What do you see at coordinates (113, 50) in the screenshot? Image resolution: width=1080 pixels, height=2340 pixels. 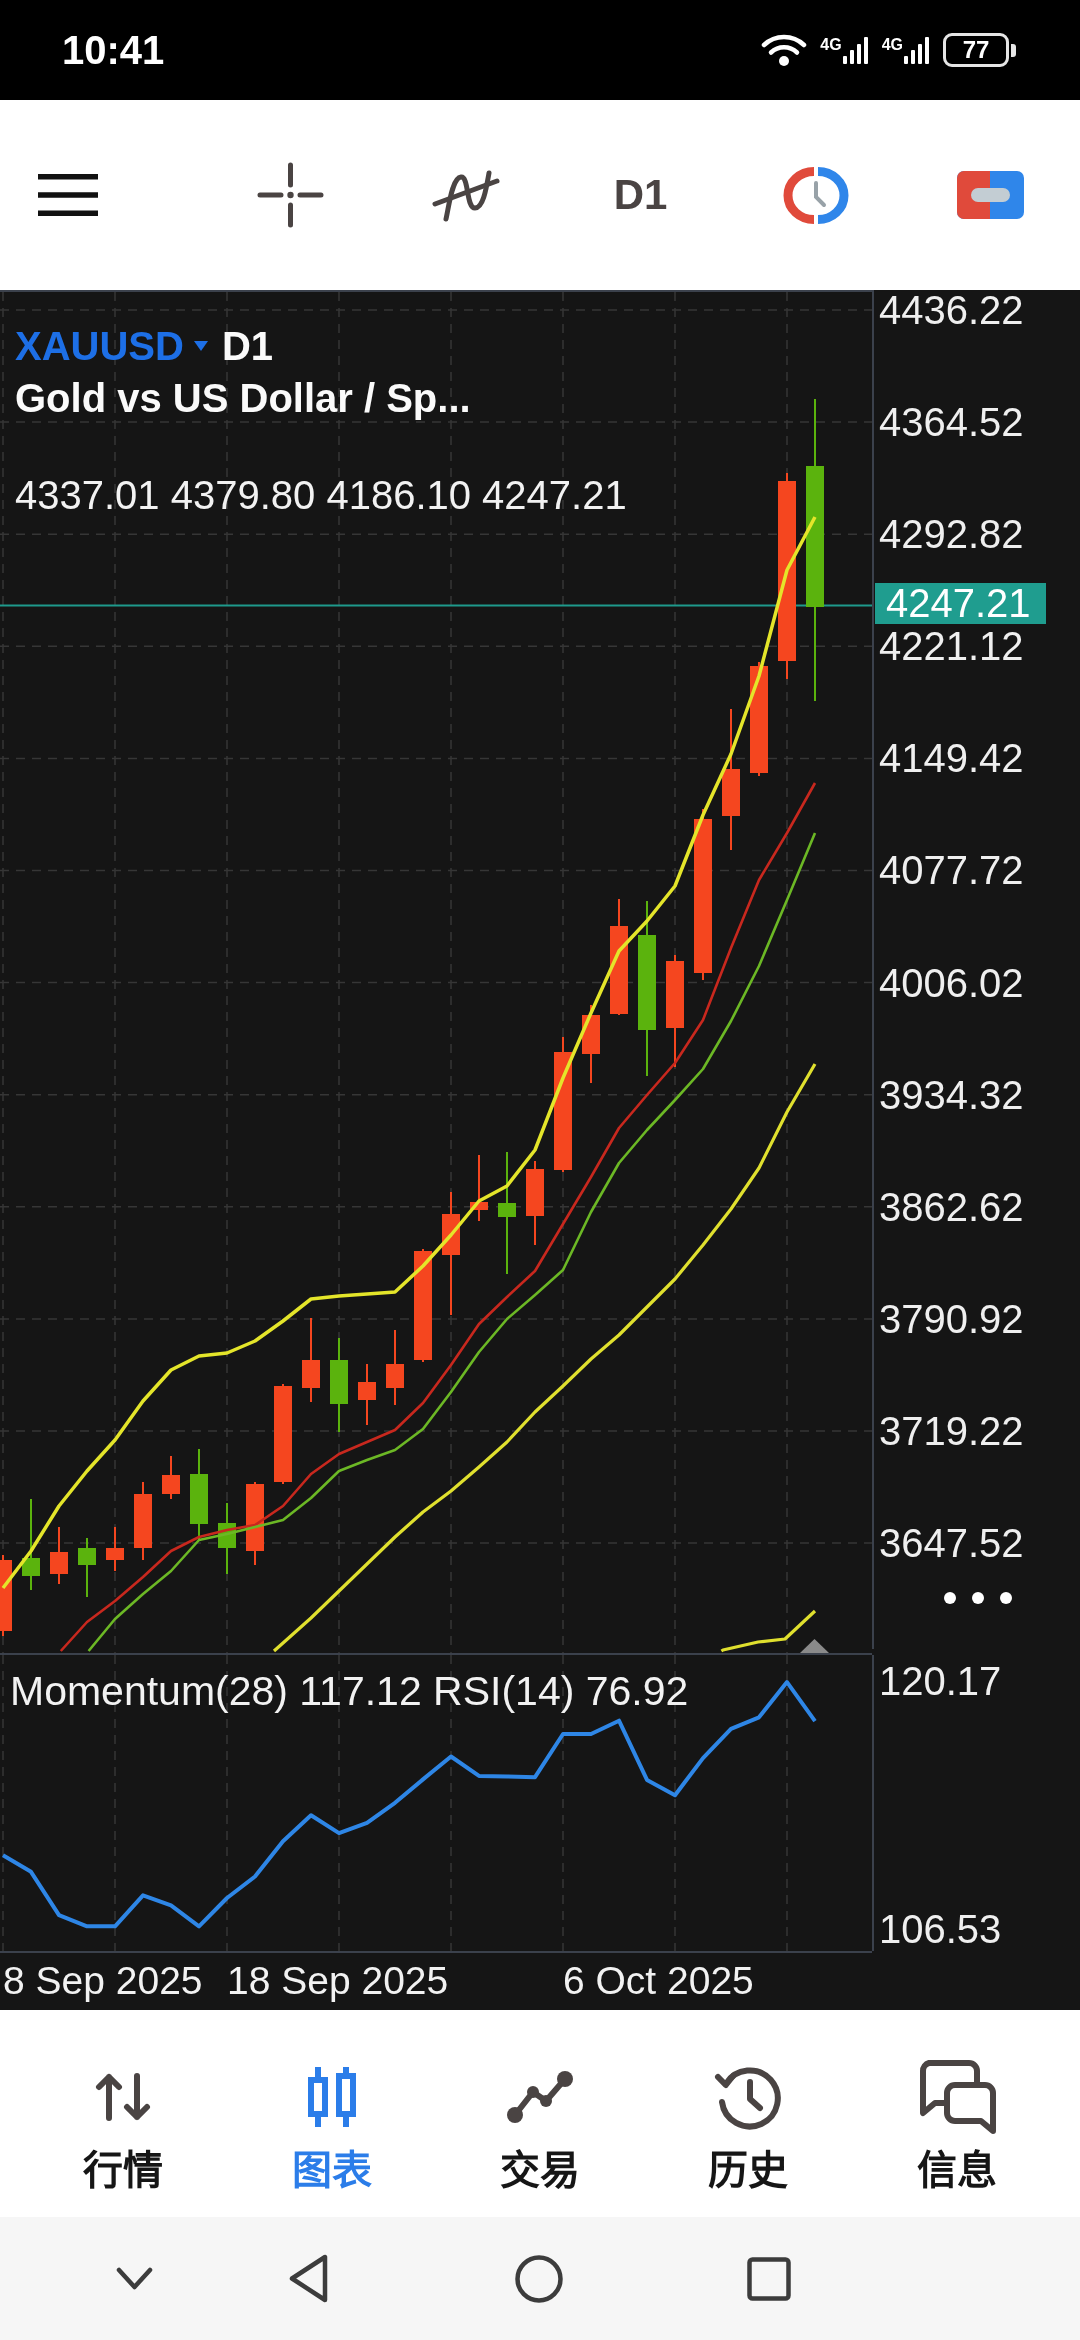 I see `status-time: 10:41` at bounding box center [113, 50].